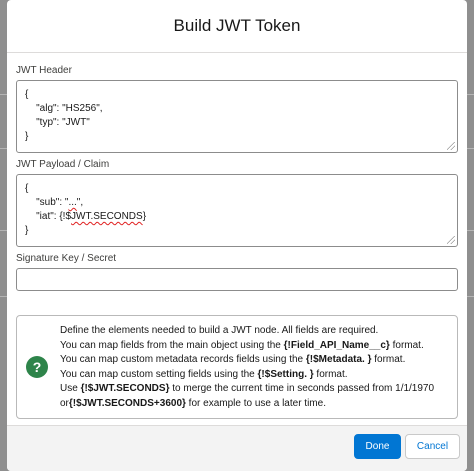 The width and height of the screenshot is (474, 471). I want to click on payload-text: "sub": ", so click(47, 202).